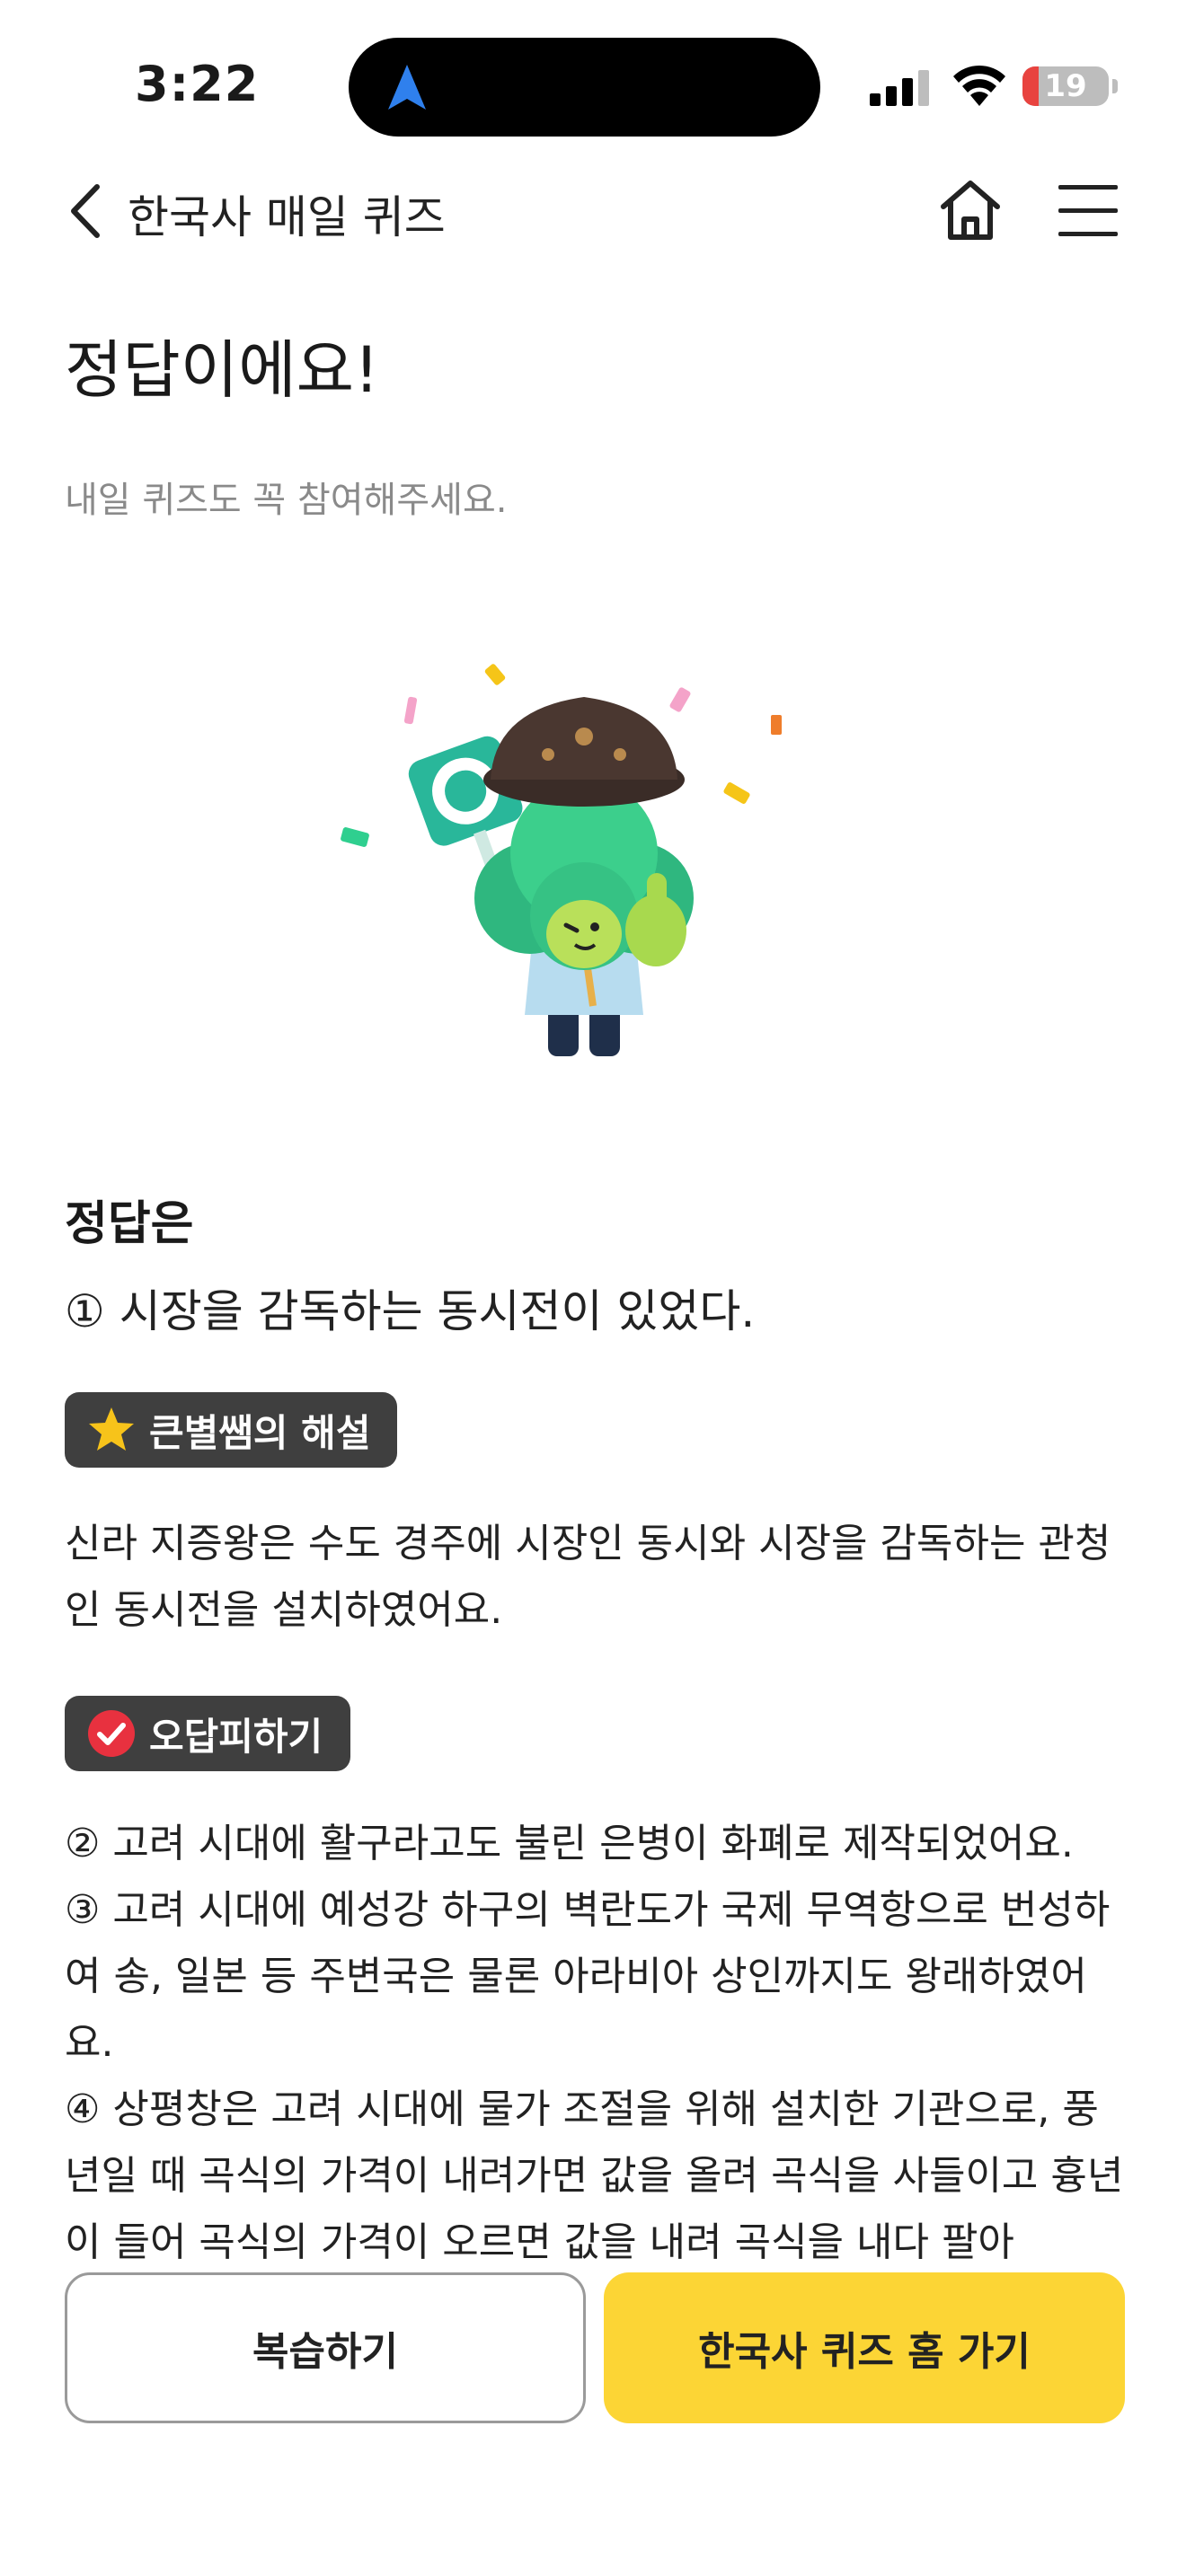 The image size is (1186, 2576). What do you see at coordinates (286, 500) in the screenshot?
I see `result-subline: 내일 퀴즈도 꼭 참여해주세요.` at bounding box center [286, 500].